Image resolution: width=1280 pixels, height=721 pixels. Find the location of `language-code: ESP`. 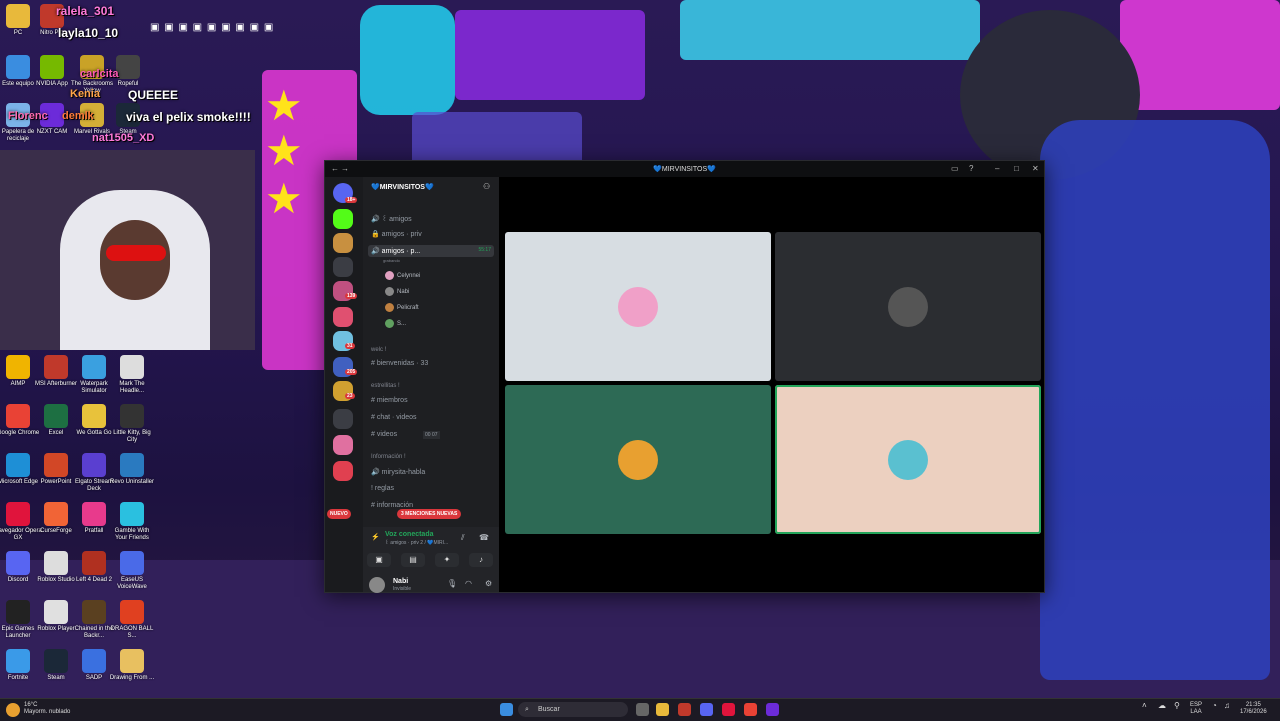

language-code: ESP is located at coordinates (1196, 705).